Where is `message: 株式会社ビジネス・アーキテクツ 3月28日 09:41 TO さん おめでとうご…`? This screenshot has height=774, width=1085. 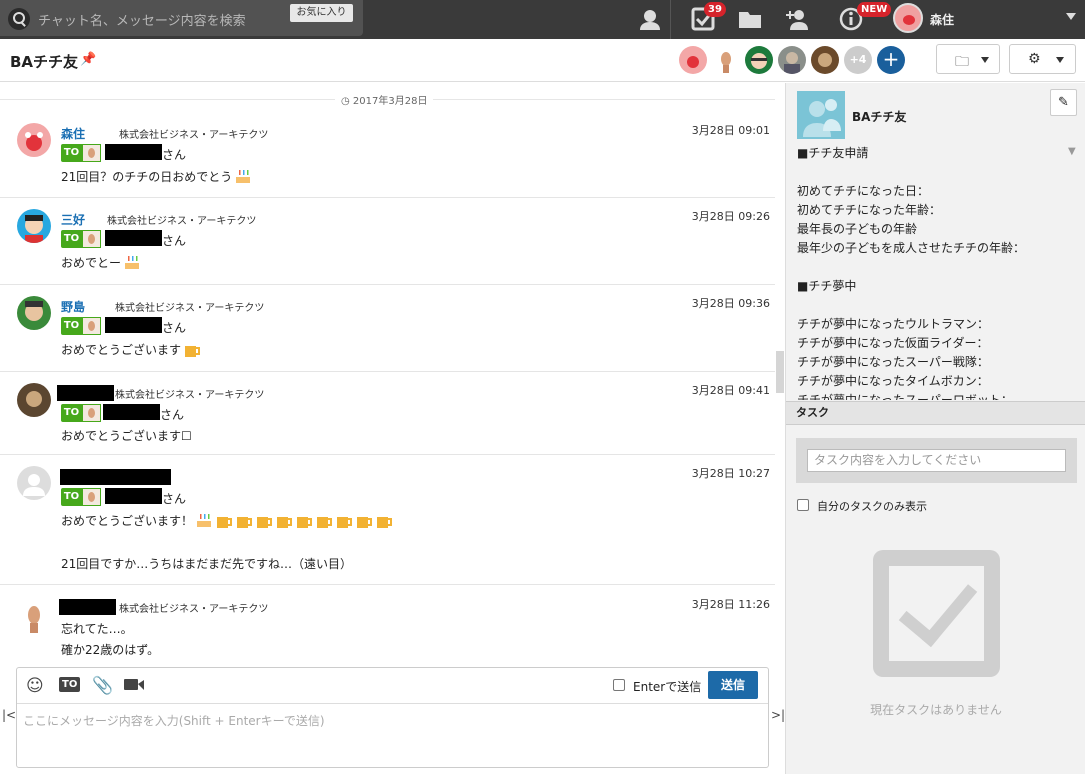 message: 株式会社ビジネス・アーキテクツ 3月28日 09:41 TO さん おめでとうご… is located at coordinates (387, 414).